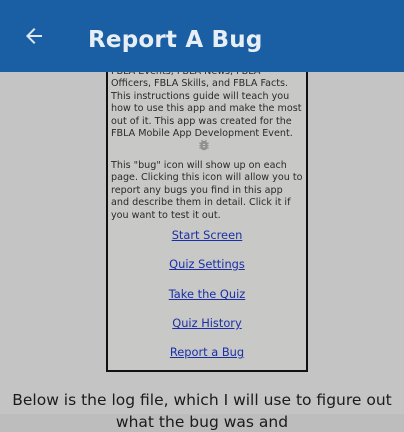  I want to click on link-take-the-quiz: Take the Quiz, so click(207, 294).